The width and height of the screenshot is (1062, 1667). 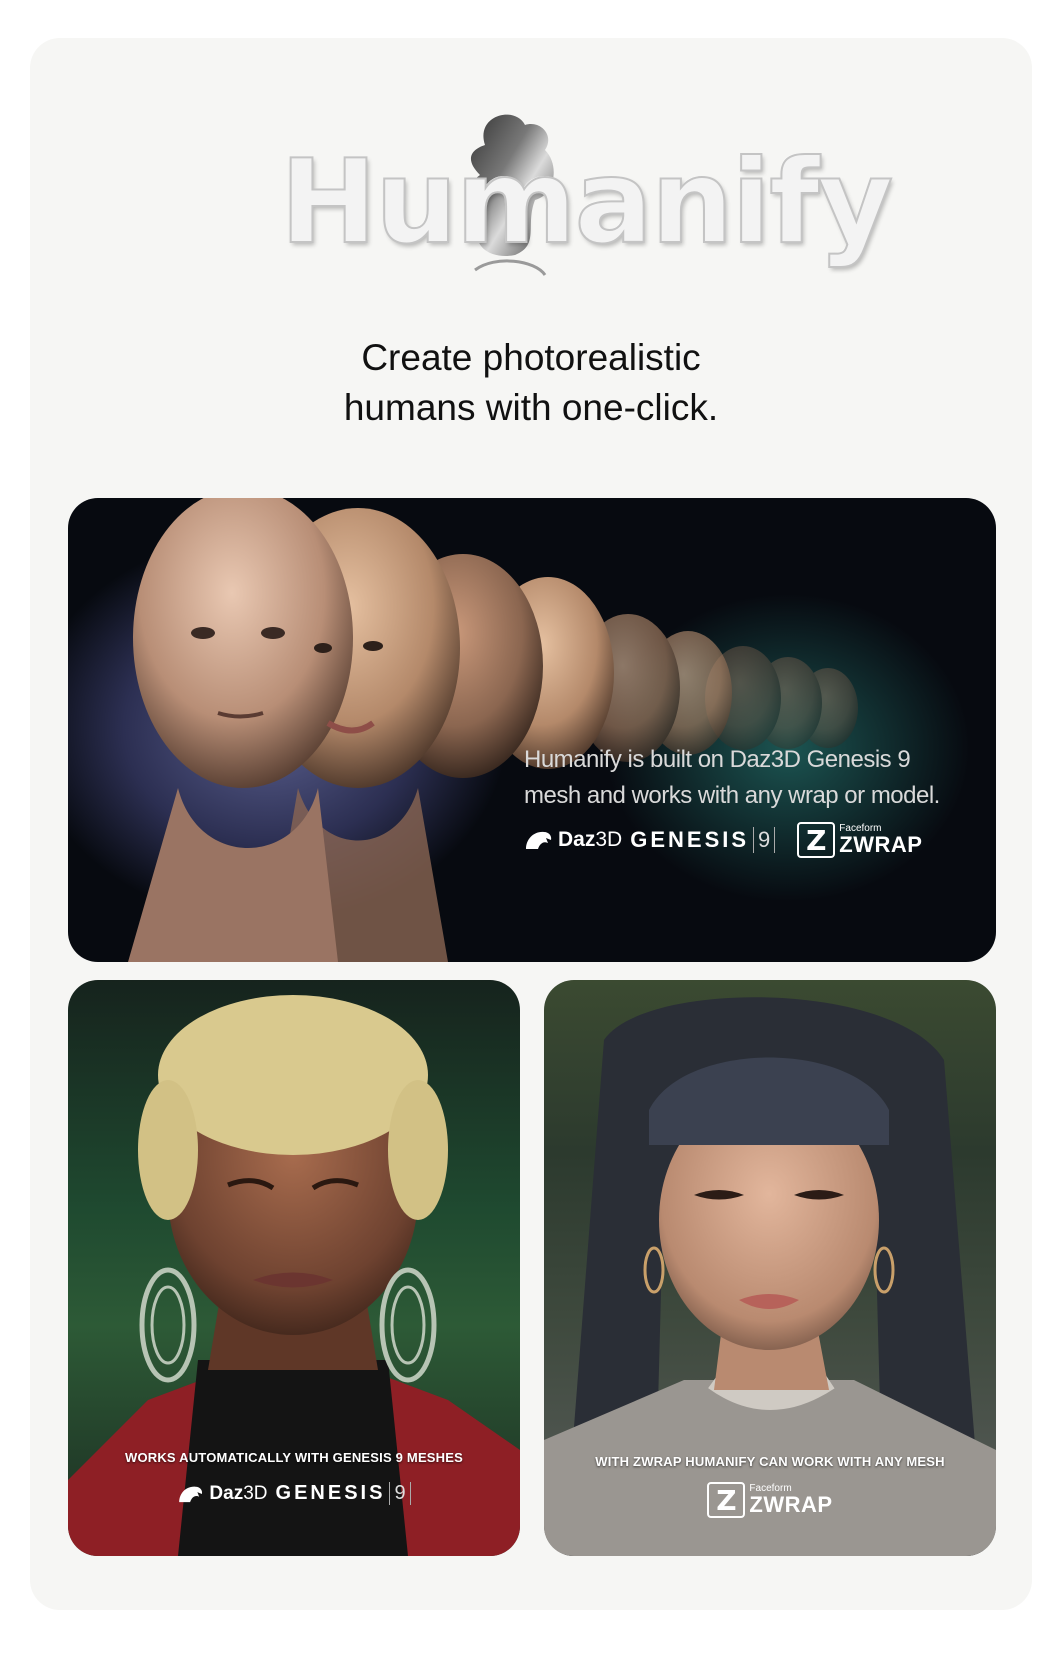 What do you see at coordinates (531, 407) in the screenshot?
I see `tagline-line-2: humans with one-click.` at bounding box center [531, 407].